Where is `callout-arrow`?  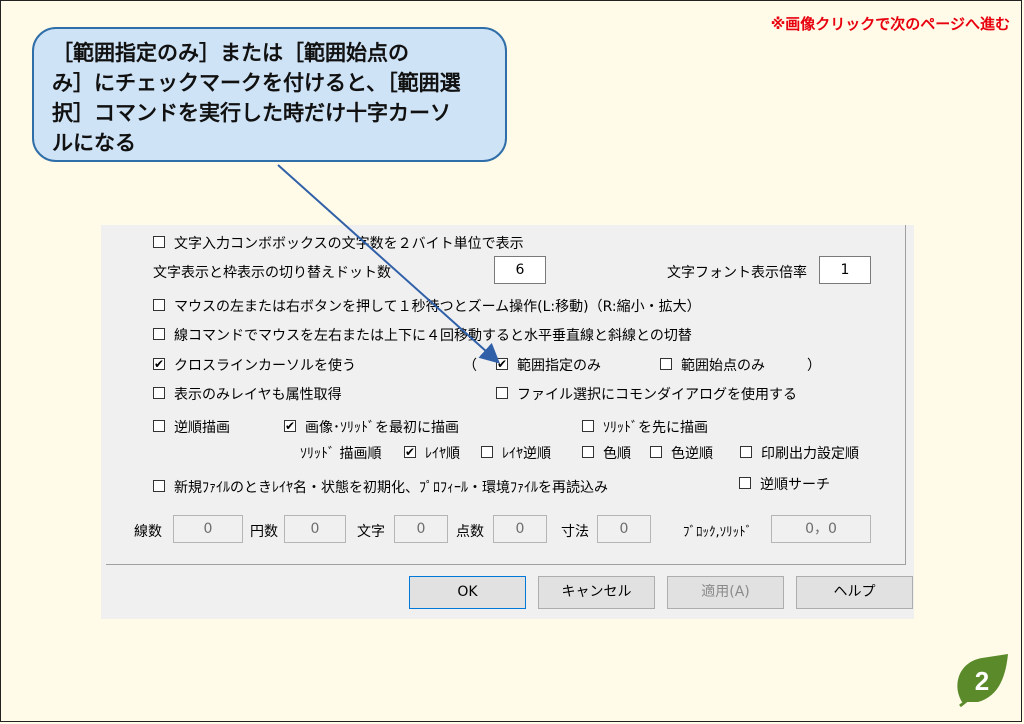 callout-arrow is located at coordinates (388, 264).